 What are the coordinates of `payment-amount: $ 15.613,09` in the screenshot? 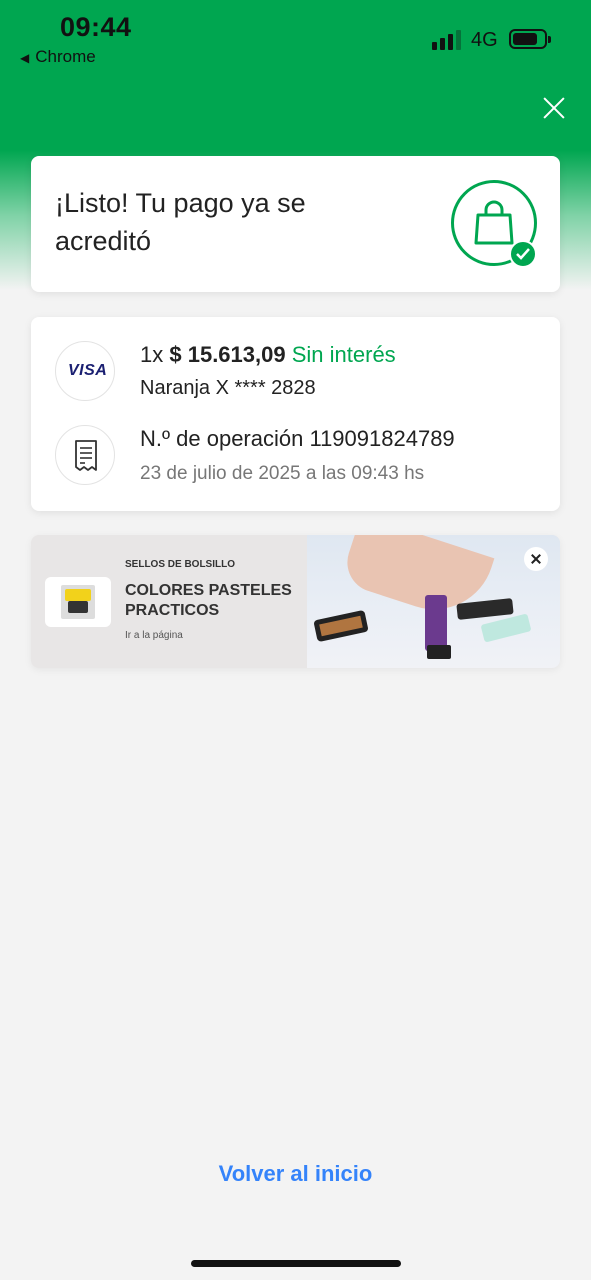 It's located at (227, 354).